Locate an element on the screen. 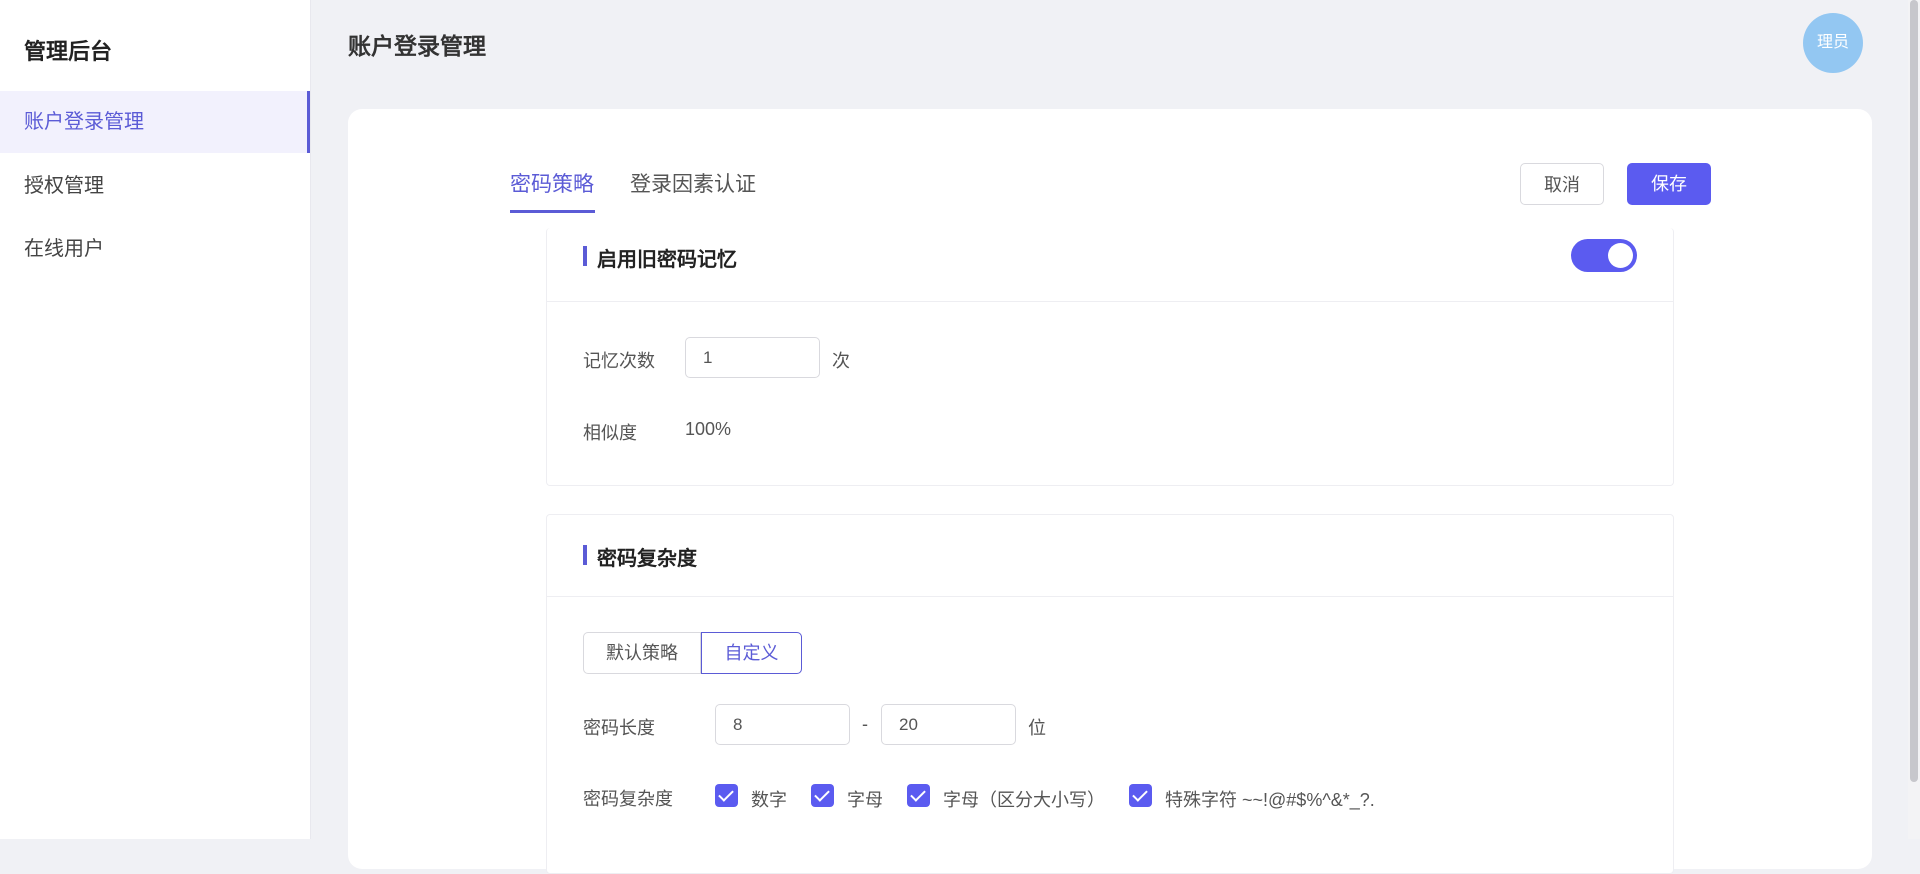  similarity-label: 相似度 is located at coordinates (610, 433).